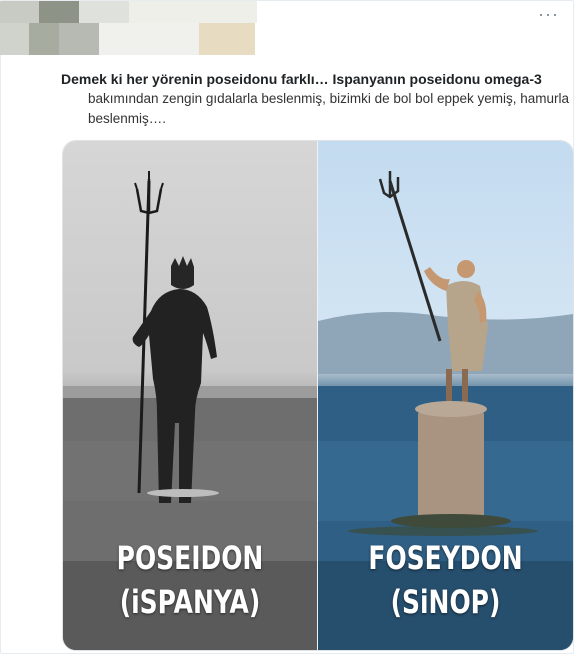 Image resolution: width=574 pixels, height=654 pixels. What do you see at coordinates (190, 602) in the screenshot?
I see `poseidon-caption-country: (iSPANYA)` at bounding box center [190, 602].